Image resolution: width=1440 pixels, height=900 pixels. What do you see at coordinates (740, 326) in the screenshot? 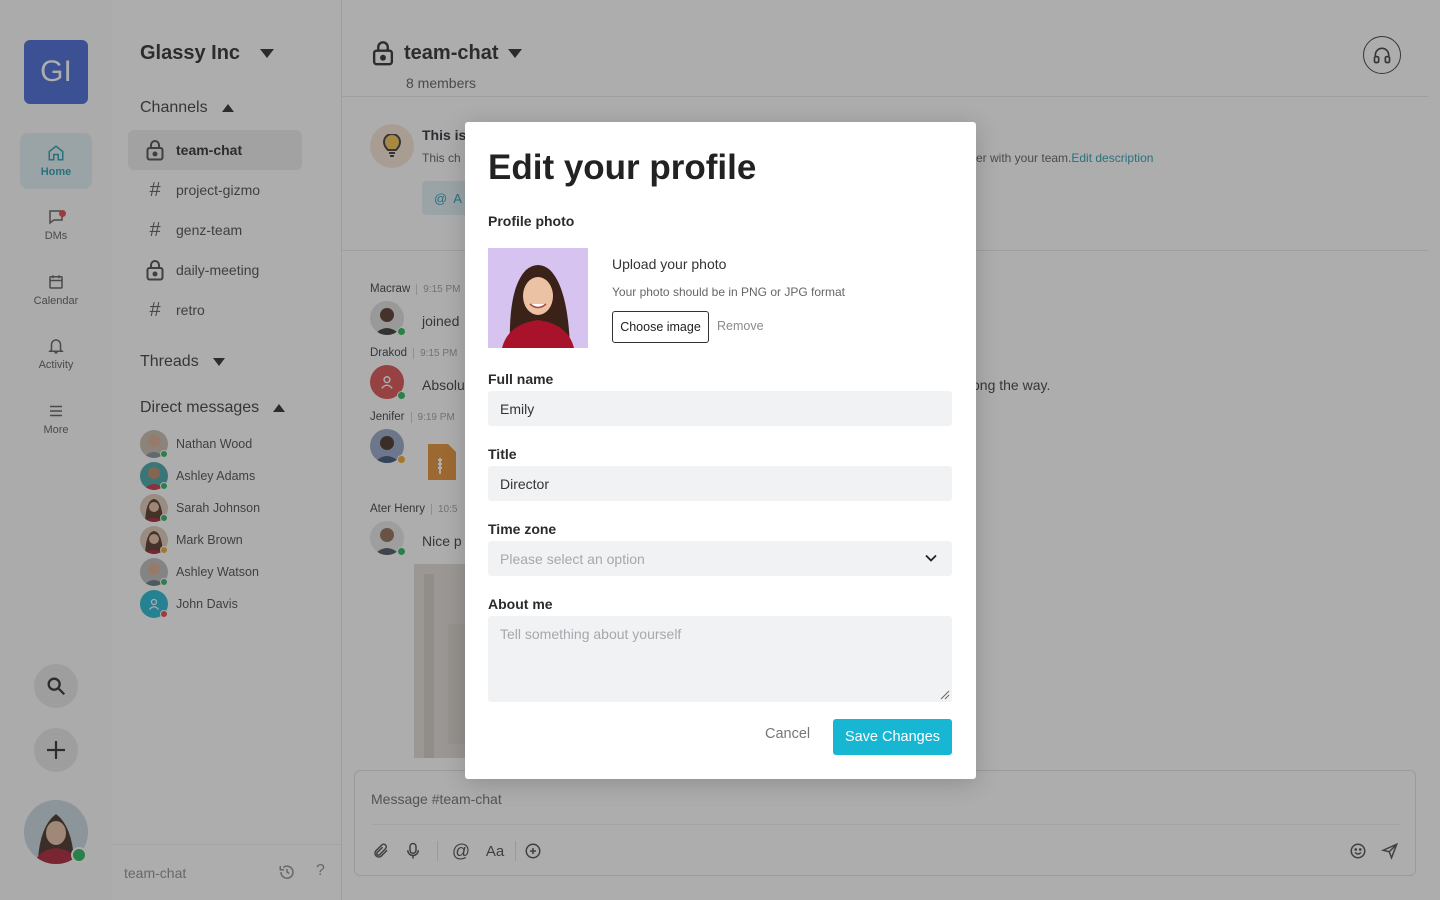
I see `remove-photo-button: Remove` at bounding box center [740, 326].